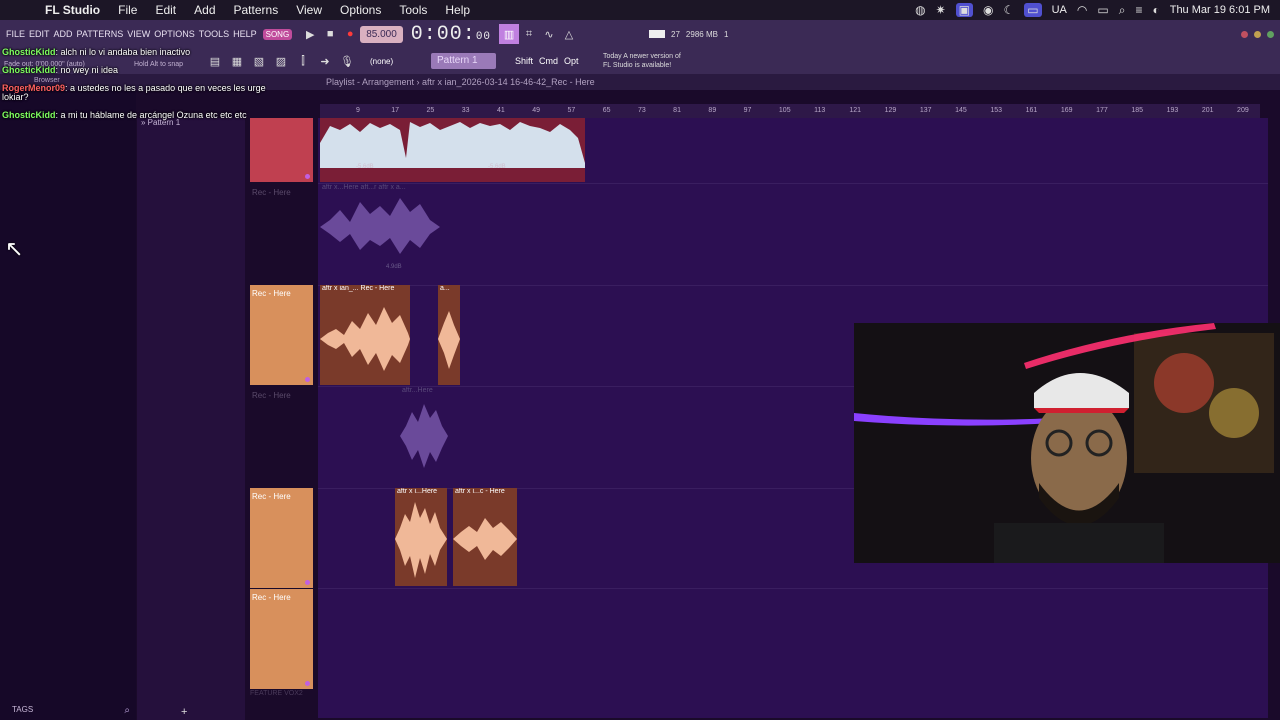 The width and height of the screenshot is (1280, 720). What do you see at coordinates (465, 110) in the screenshot?
I see `ruler-tick: 33` at bounding box center [465, 110].